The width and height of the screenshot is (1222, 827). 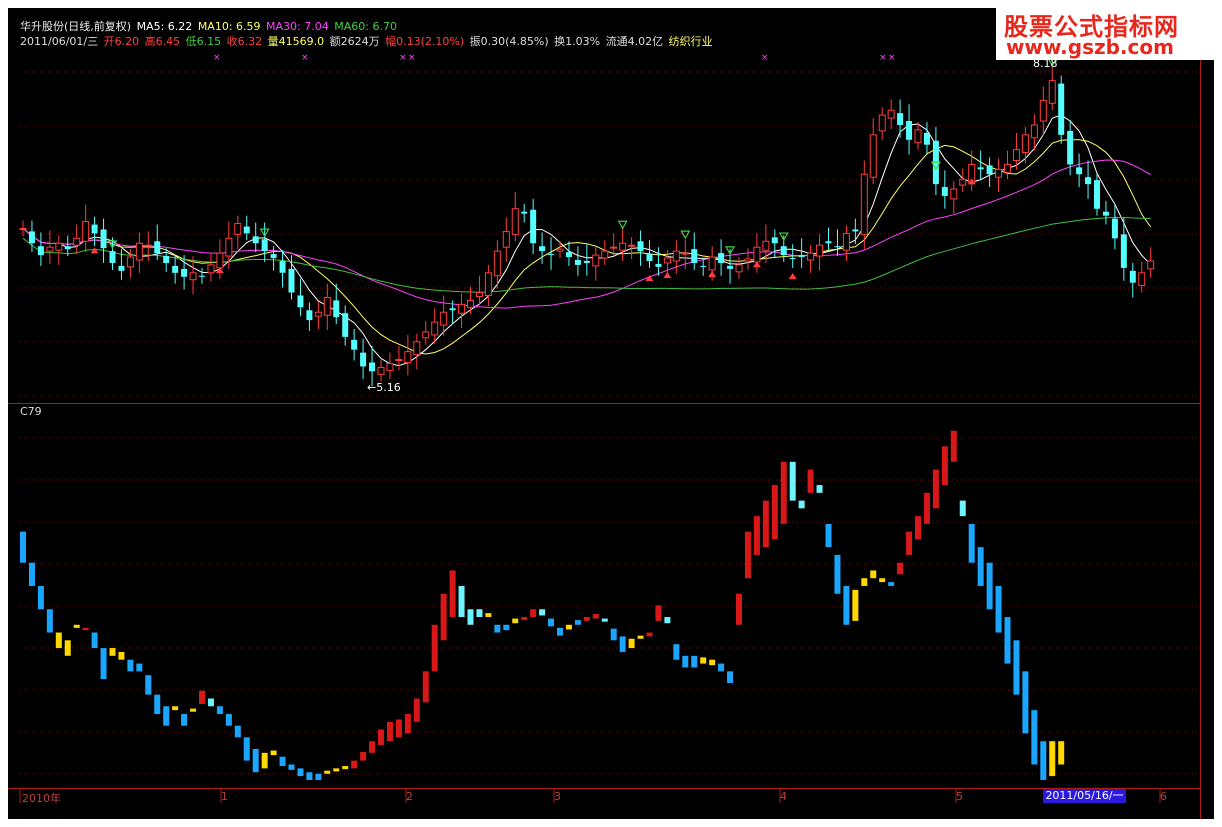 What do you see at coordinates (577, 41) in the screenshot?
I see `quote-turnover: 换1.03%` at bounding box center [577, 41].